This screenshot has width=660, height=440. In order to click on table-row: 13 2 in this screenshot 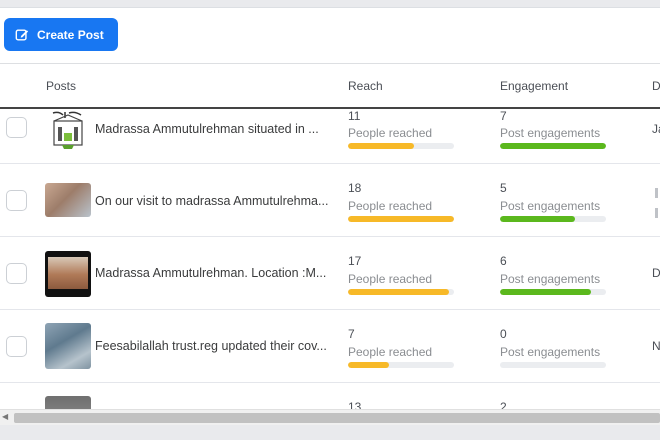, I will do `click(330, 396)`.